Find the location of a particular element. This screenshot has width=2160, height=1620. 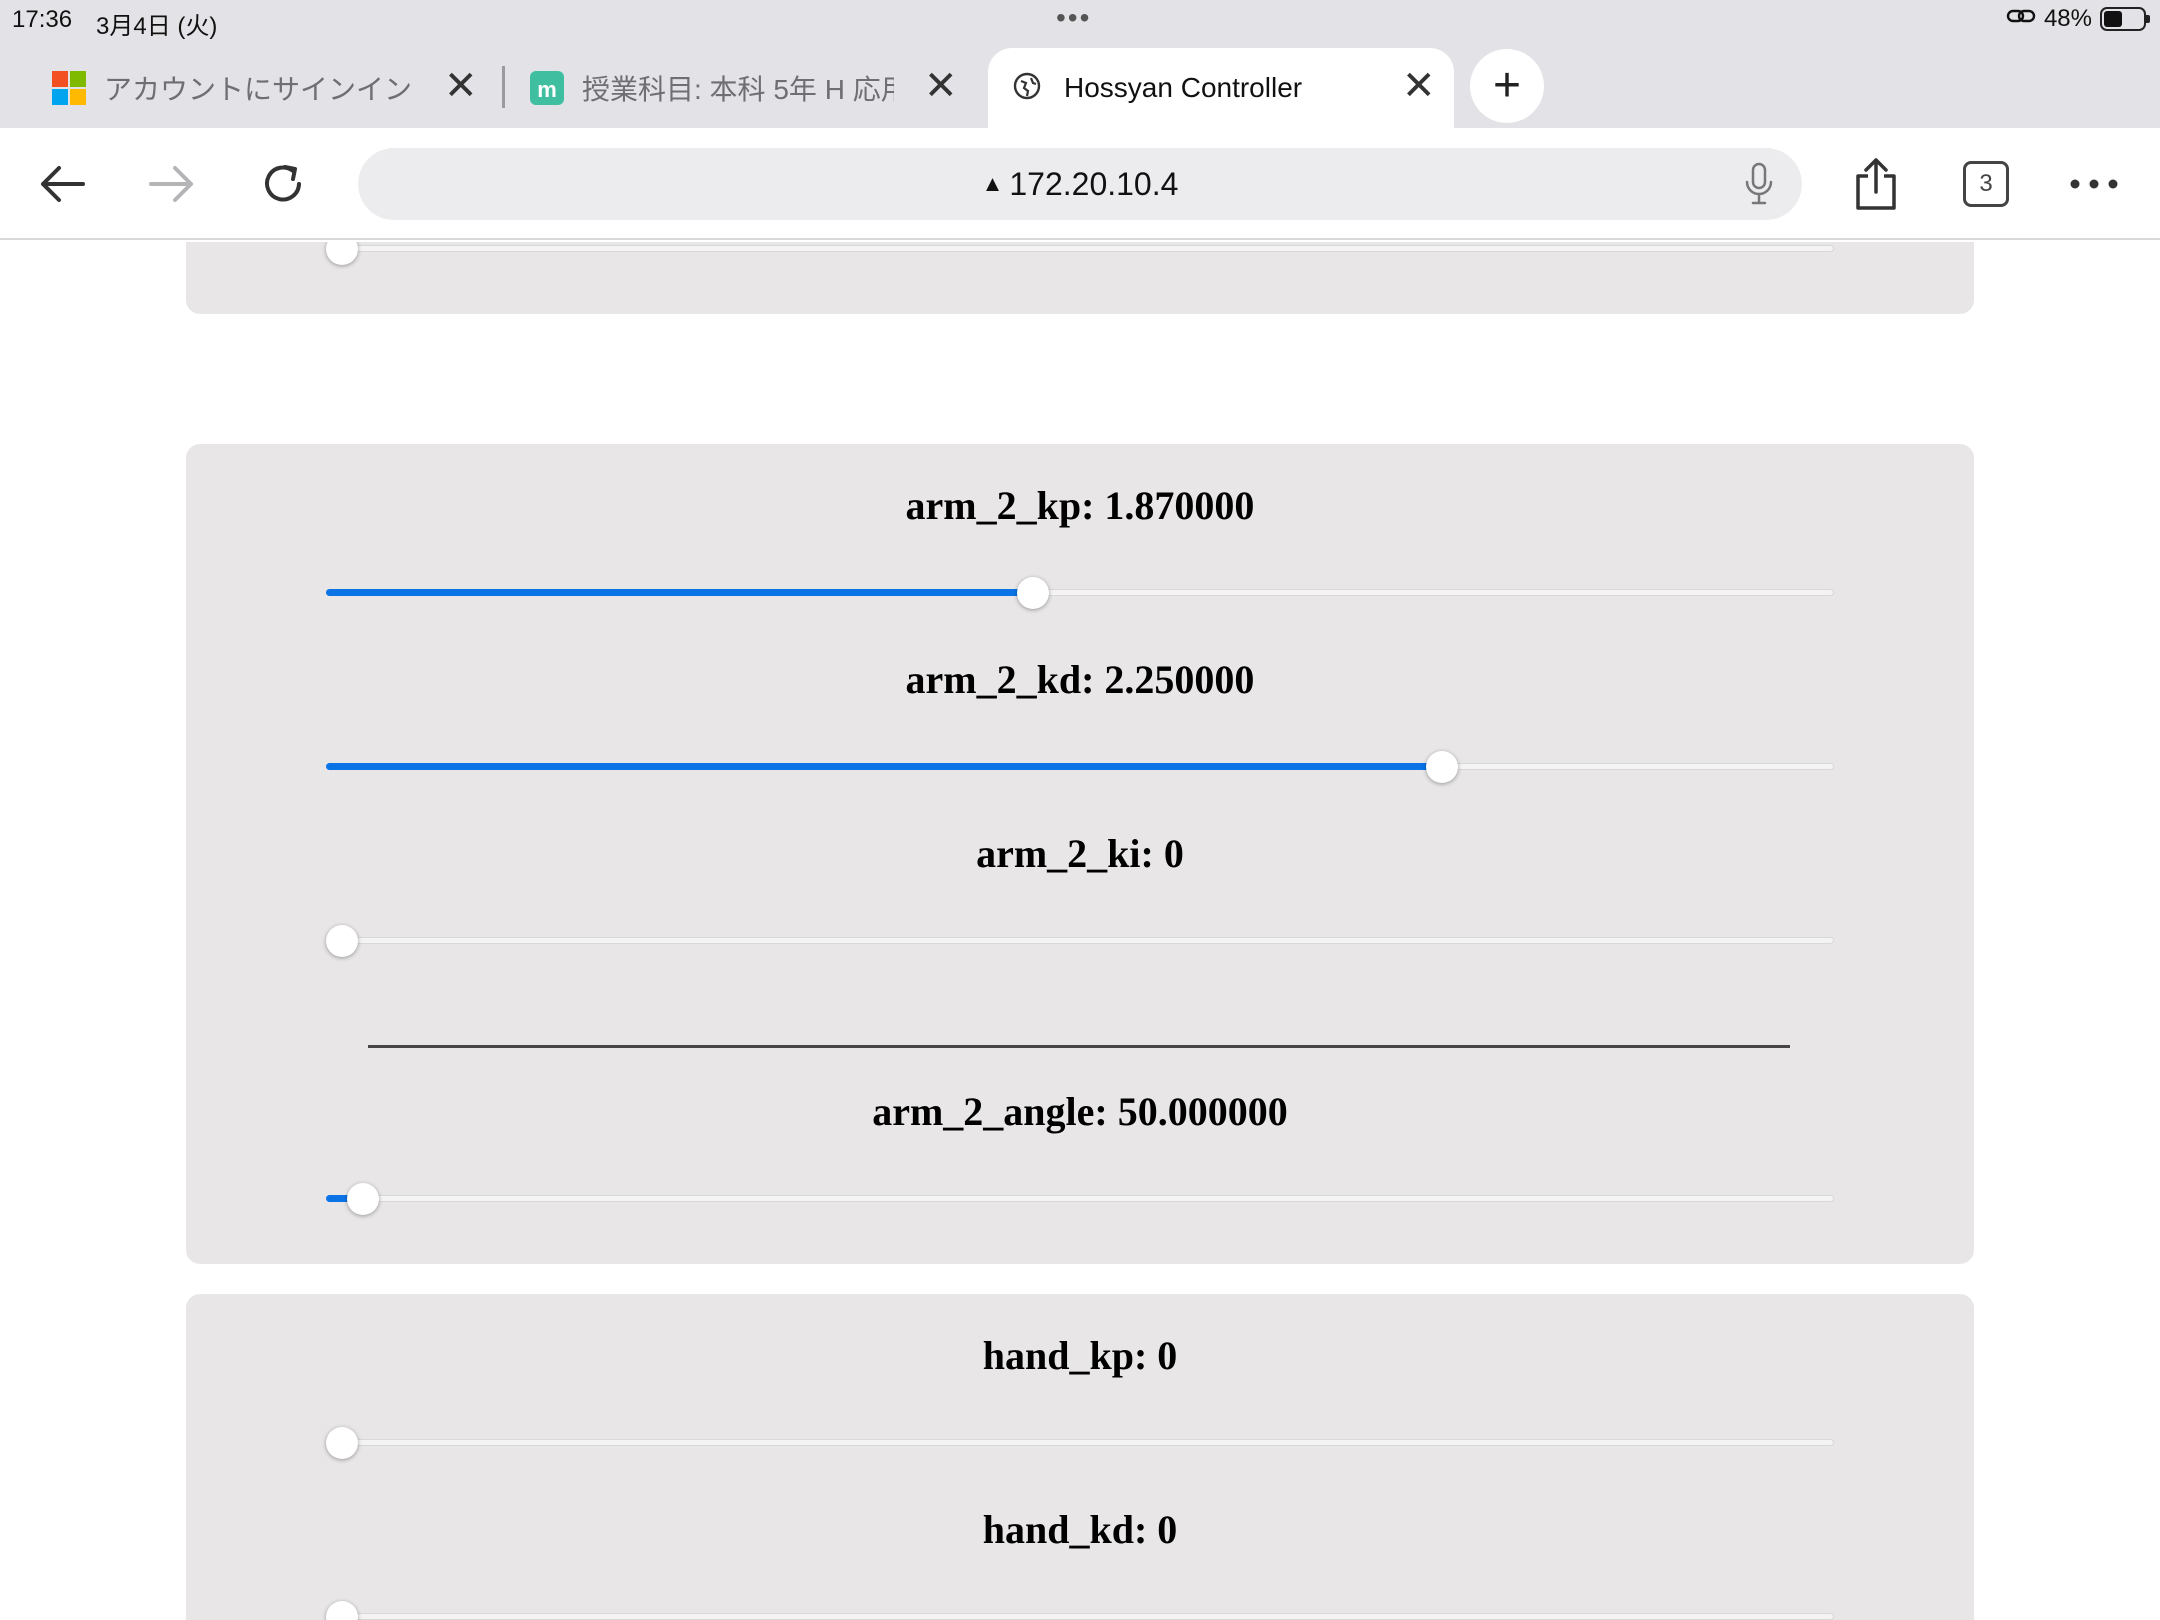

address-bar: ▲ 172.20.10.4 is located at coordinates (1080, 184).